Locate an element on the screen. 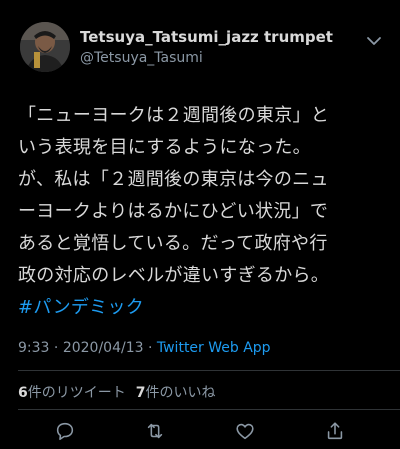 This screenshot has height=449, width=400. share-icon is located at coordinates (335, 431).